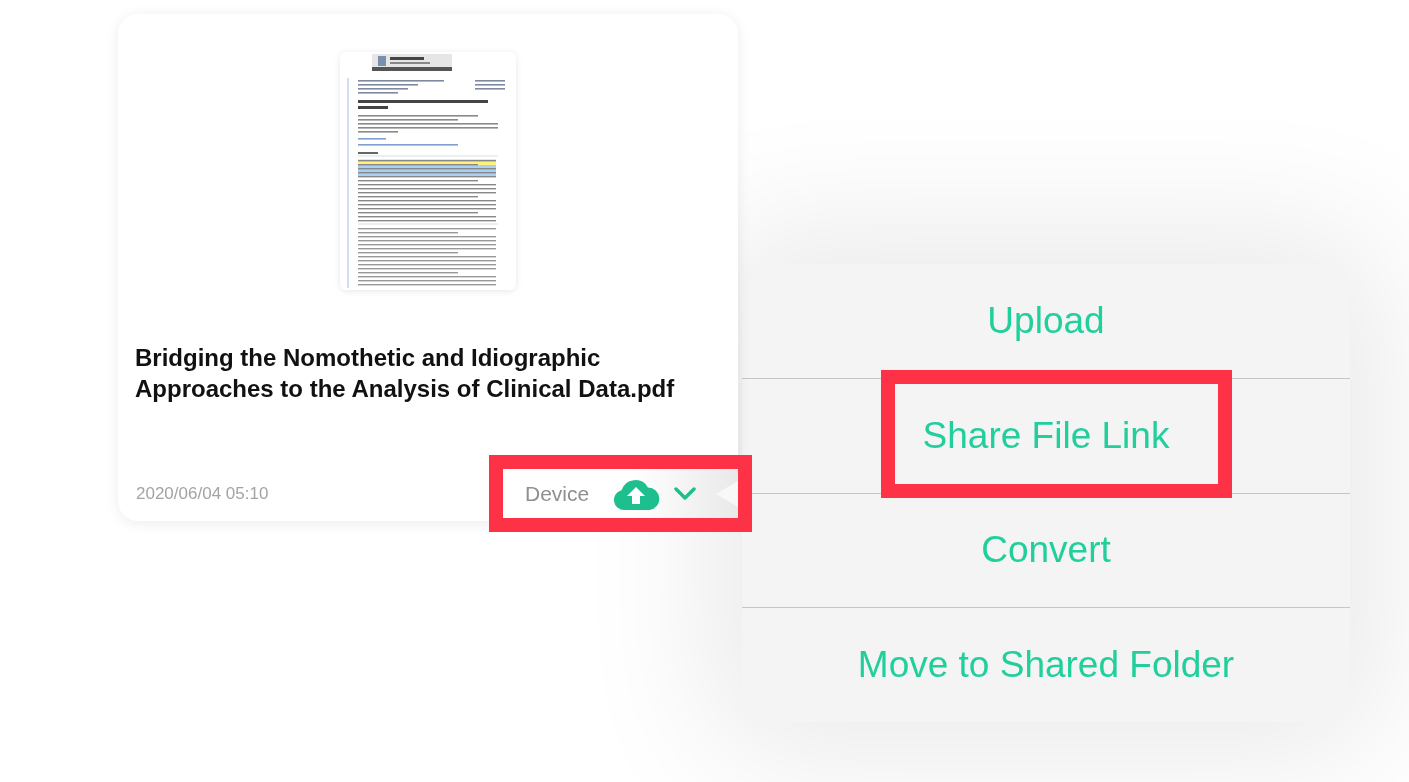  What do you see at coordinates (1046, 320) in the screenshot?
I see `menu-item: Upload` at bounding box center [1046, 320].